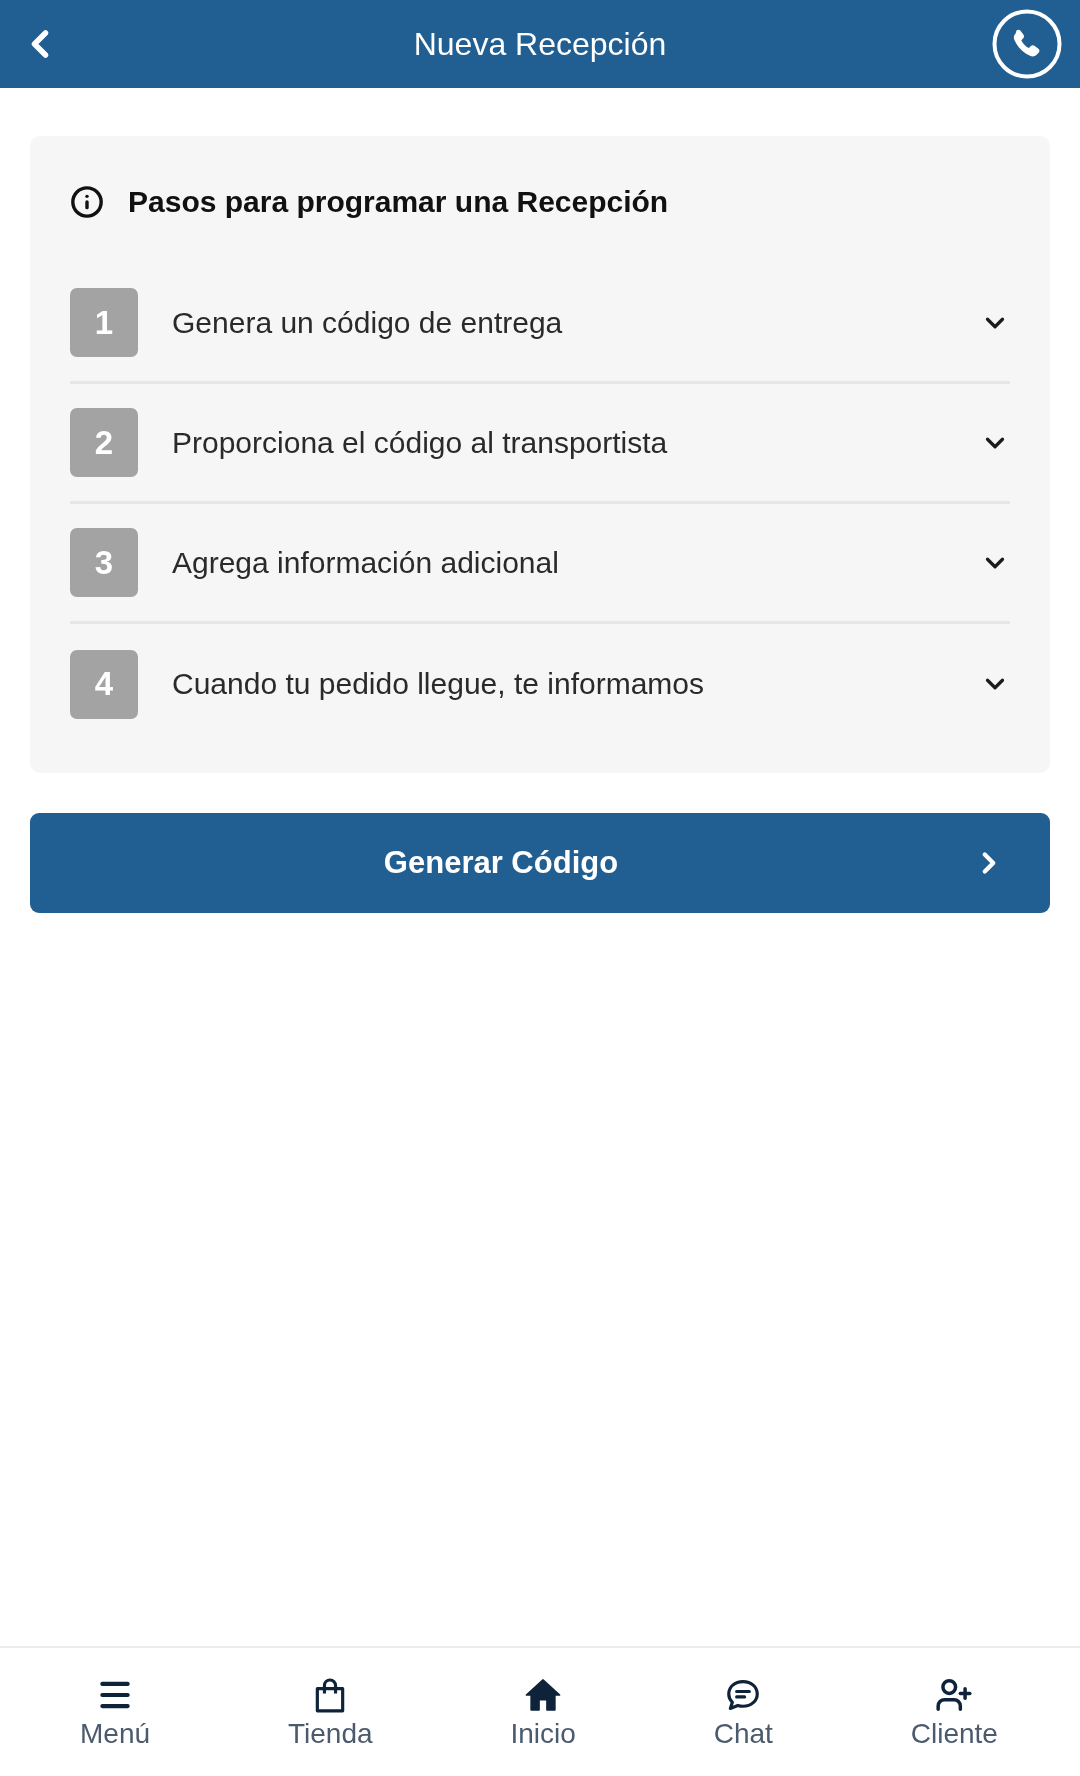 This screenshot has width=1080, height=1776. Describe the element at coordinates (540, 863) in the screenshot. I see `generate-code-button: Generar Código` at that location.